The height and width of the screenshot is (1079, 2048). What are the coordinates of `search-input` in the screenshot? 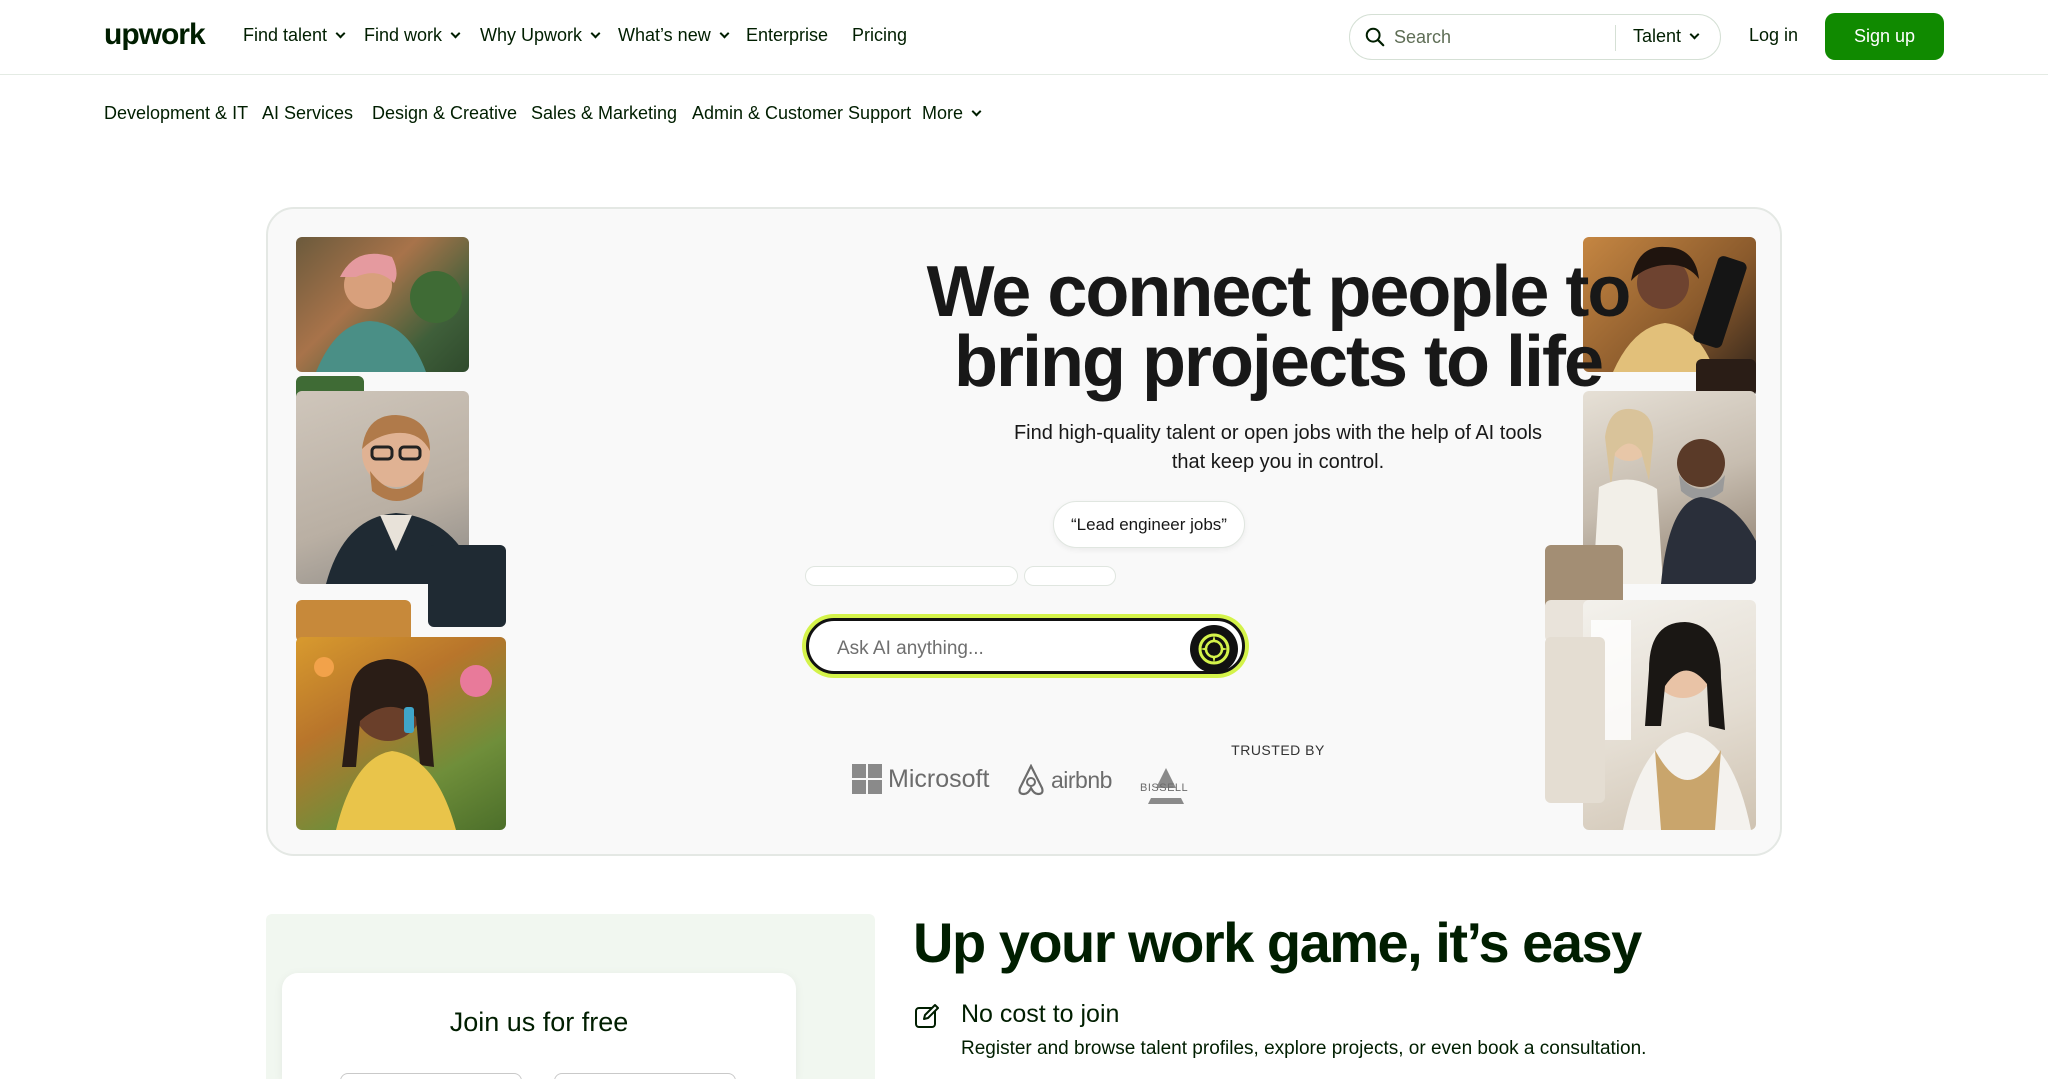 It's located at (1504, 37).